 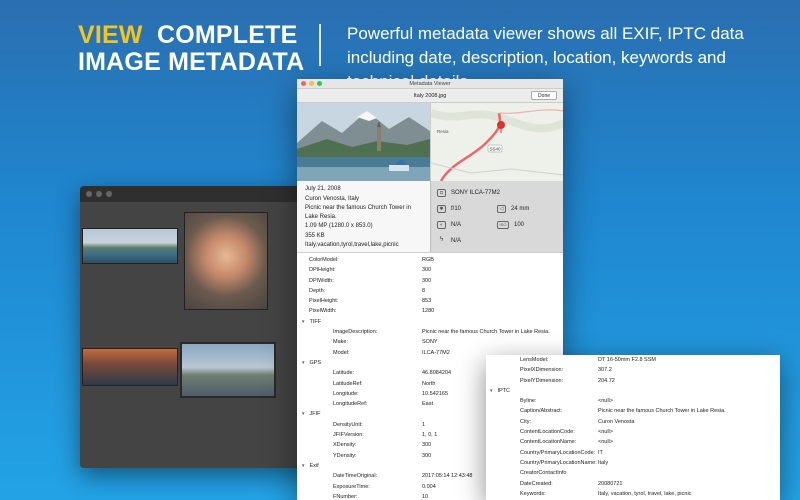 What do you see at coordinates (428, 260) in the screenshot?
I see `metadata-value: RGB` at bounding box center [428, 260].